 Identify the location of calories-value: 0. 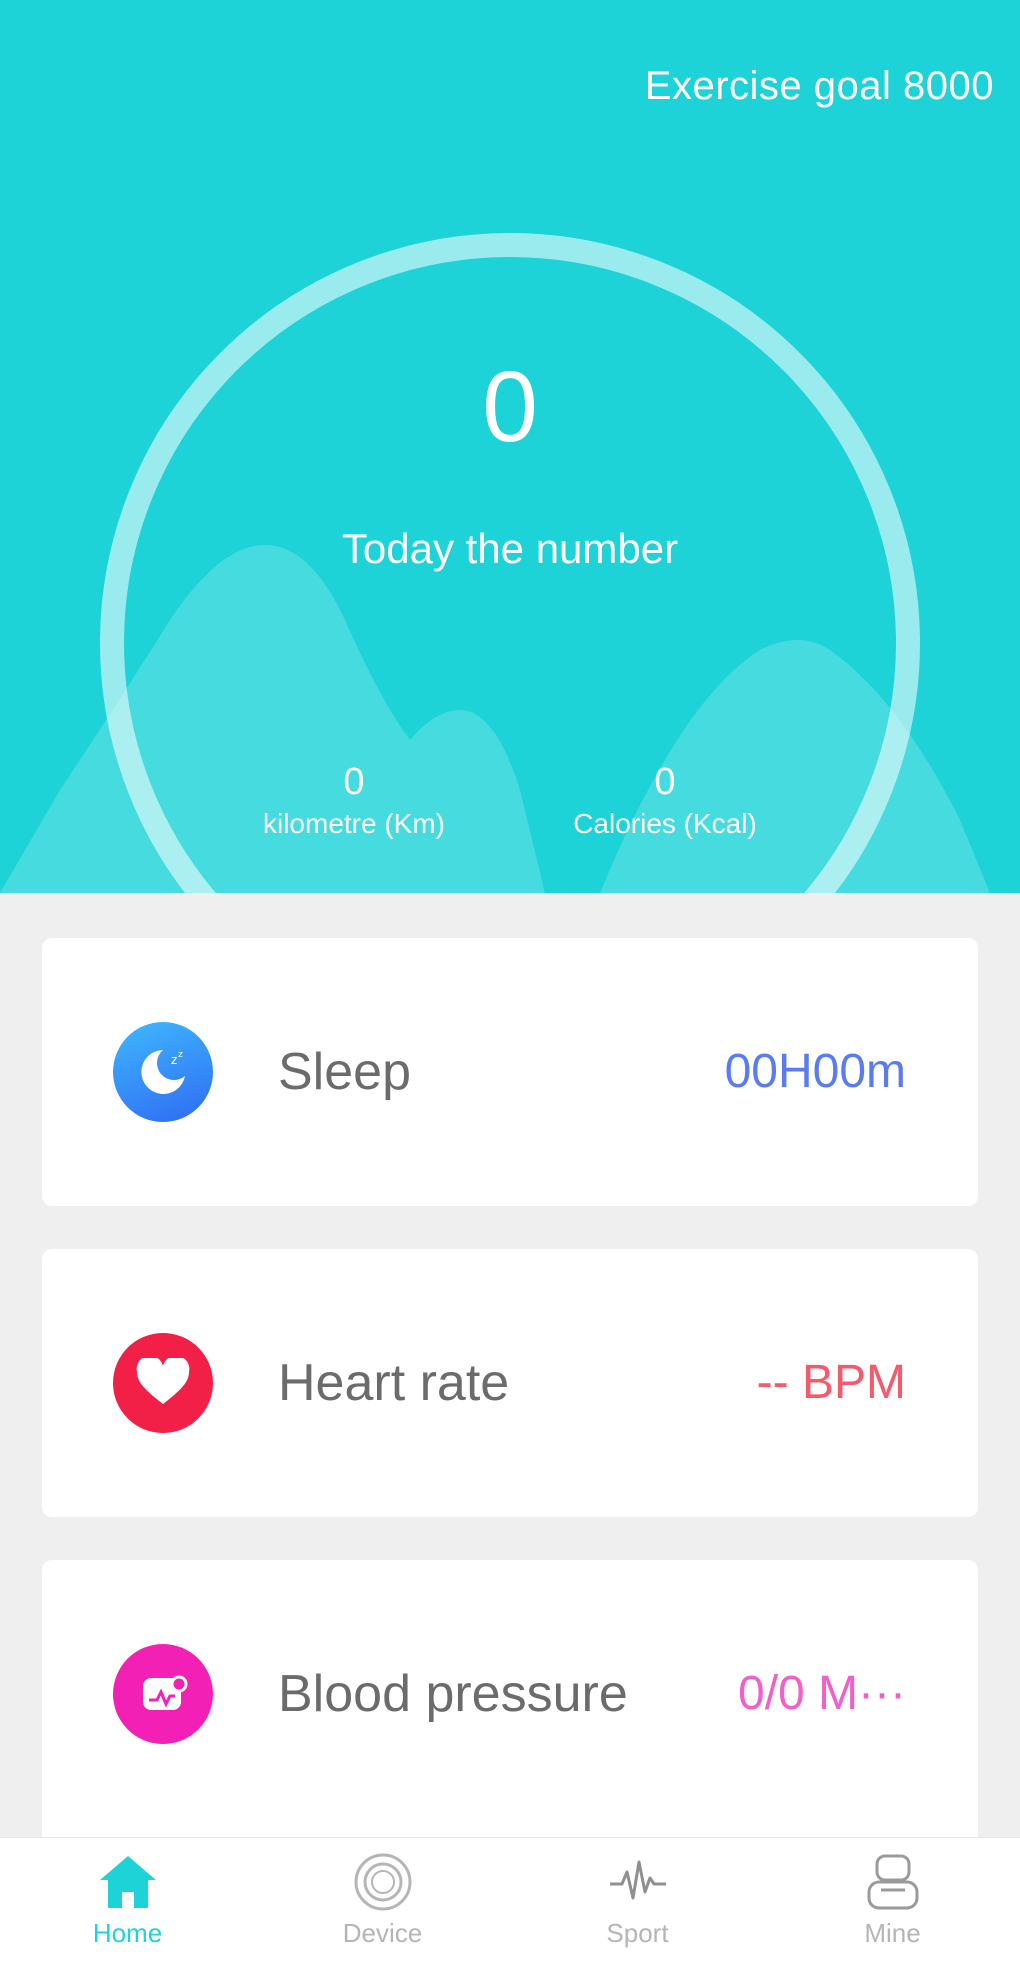
(665, 782).